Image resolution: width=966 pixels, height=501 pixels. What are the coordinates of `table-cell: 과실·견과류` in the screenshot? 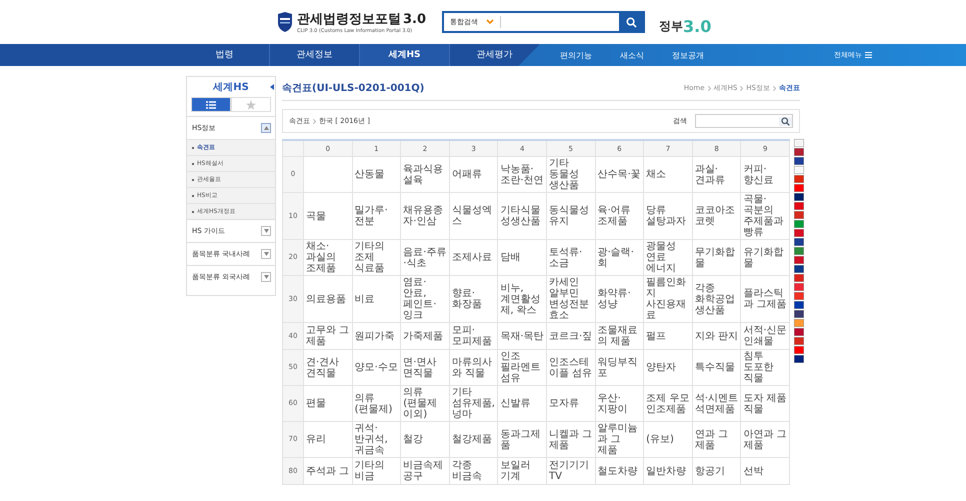 It's located at (716, 174).